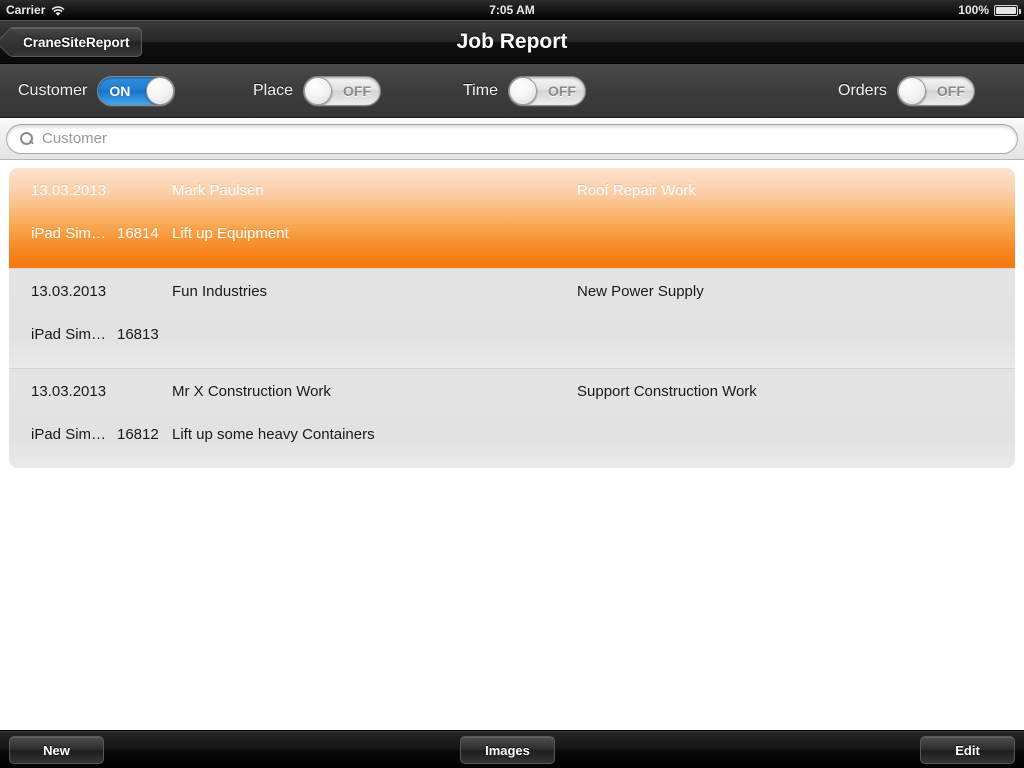 This screenshot has height=768, width=1024. Describe the element at coordinates (546, 91) in the screenshot. I see `toggle-time: OFF` at that location.